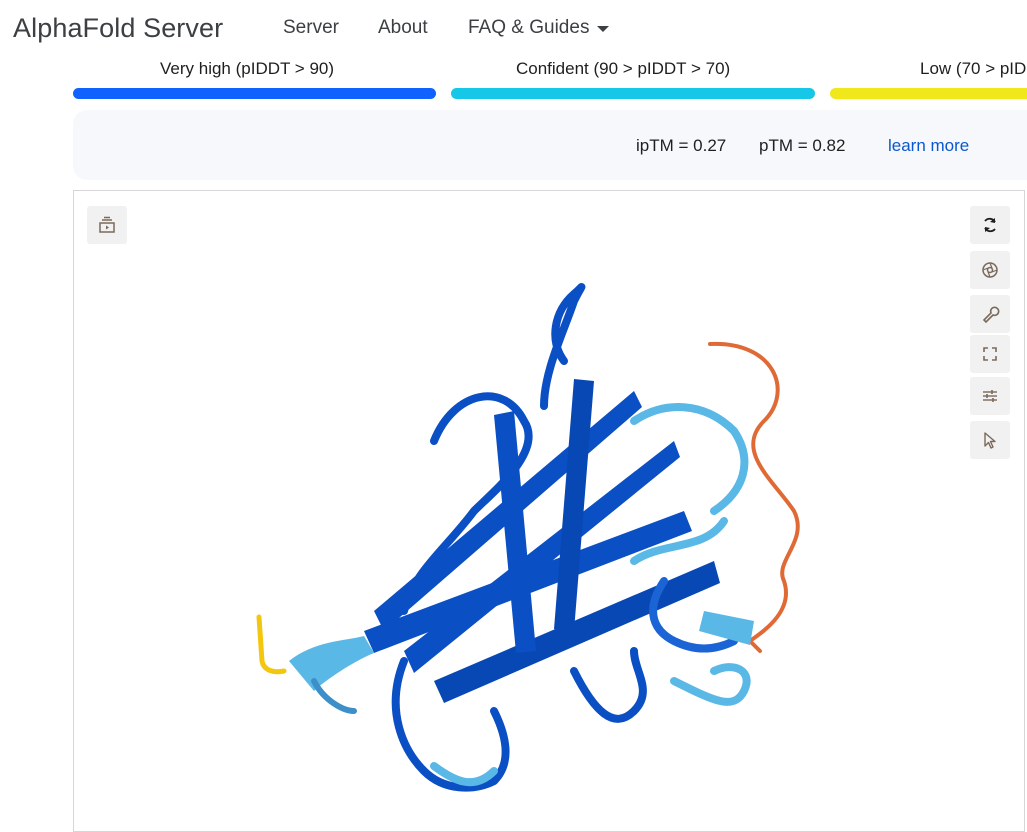 Image resolution: width=1027 pixels, height=832 pixels. What do you see at coordinates (254, 93) in the screenshot?
I see `legend-very-high-bar` at bounding box center [254, 93].